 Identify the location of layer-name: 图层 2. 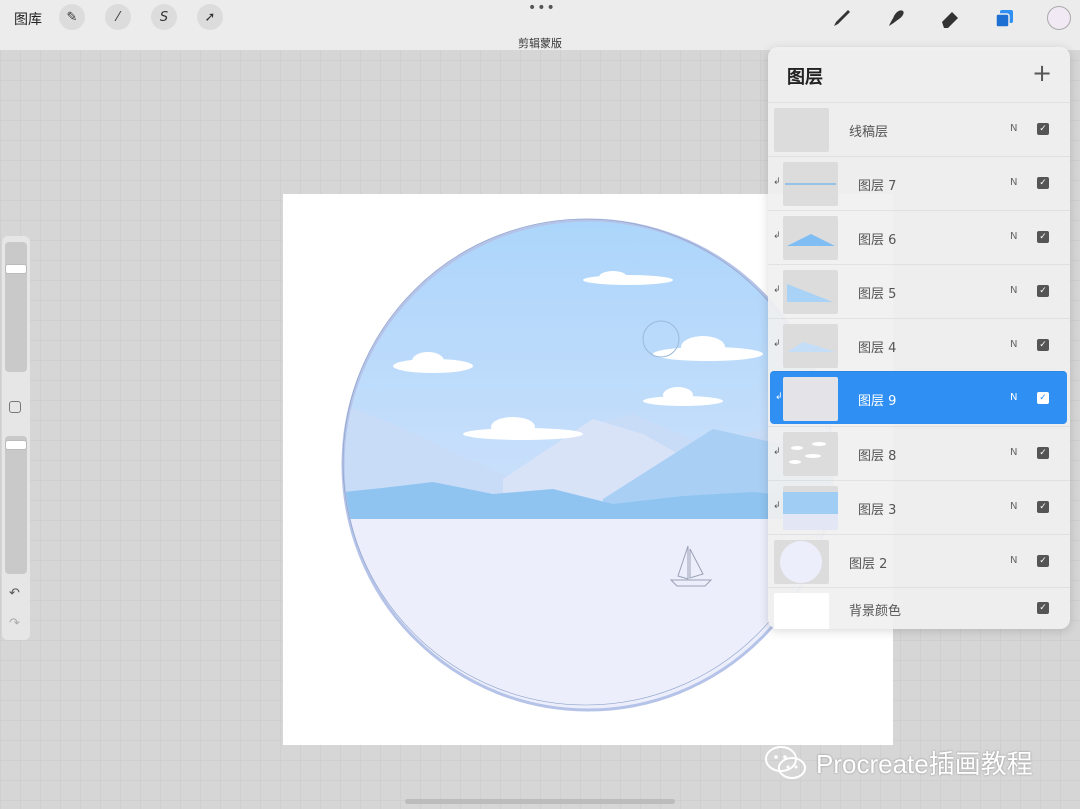
(868, 562).